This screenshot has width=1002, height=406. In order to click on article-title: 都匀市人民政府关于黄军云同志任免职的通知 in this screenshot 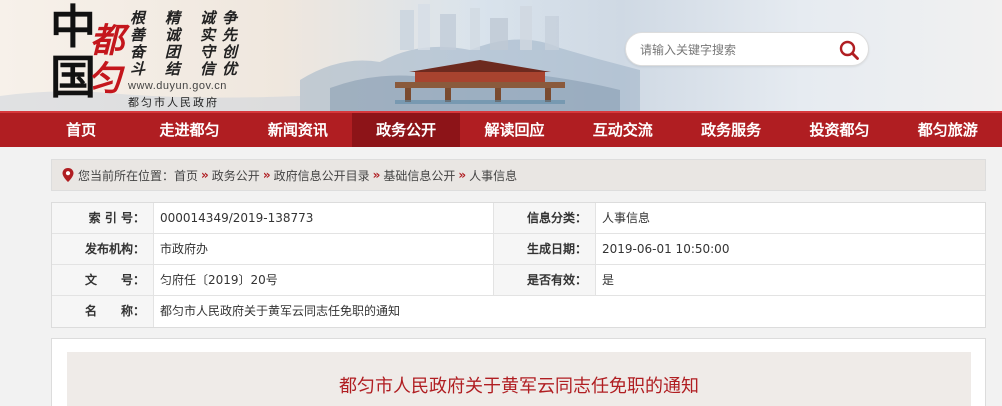, I will do `click(519, 386)`.